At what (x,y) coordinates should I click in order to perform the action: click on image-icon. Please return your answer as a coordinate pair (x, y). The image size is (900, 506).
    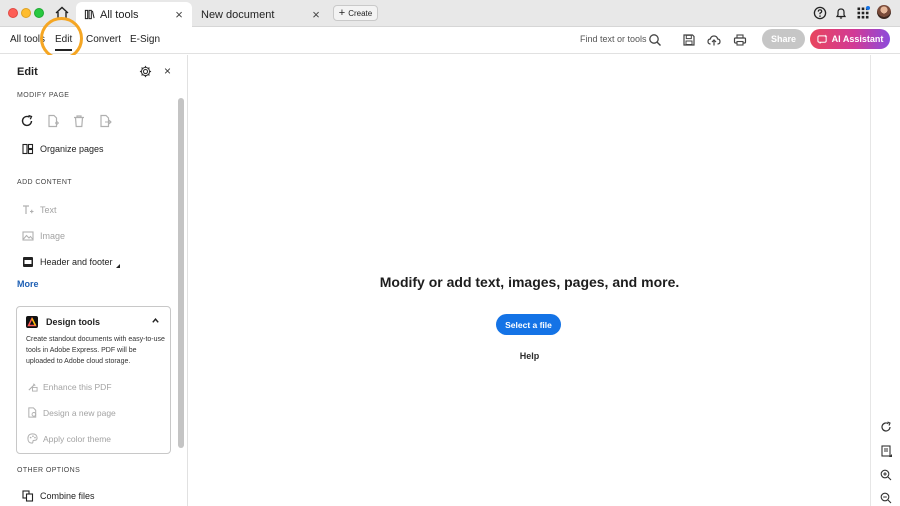
    Looking at the image, I should click on (28, 236).